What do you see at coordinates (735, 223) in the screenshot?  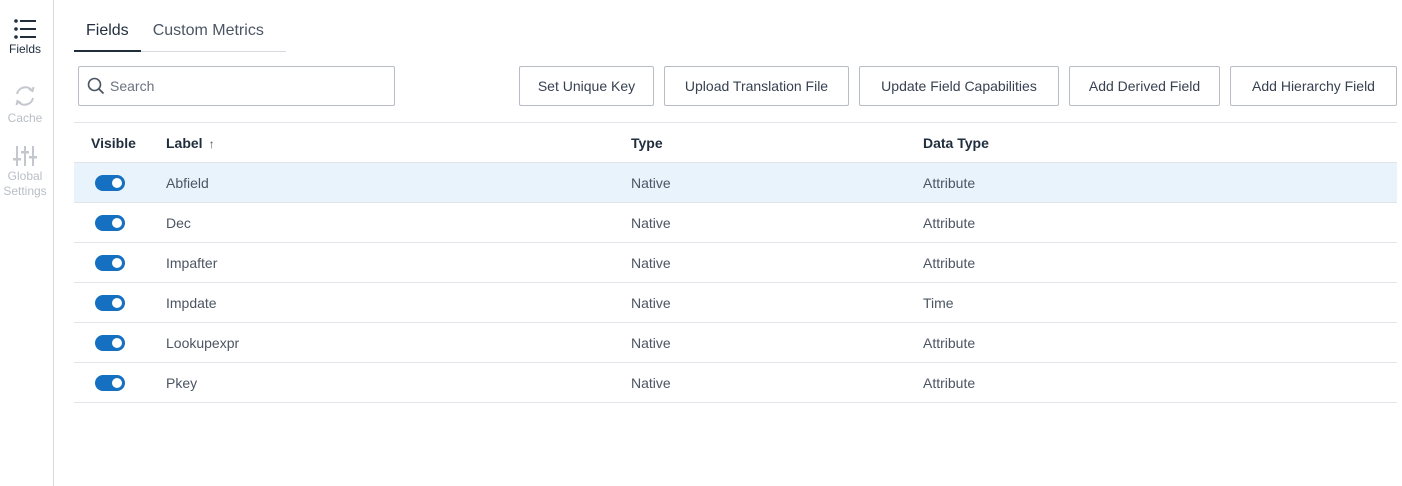 I see `table-row: Dec Native Attribute` at bounding box center [735, 223].